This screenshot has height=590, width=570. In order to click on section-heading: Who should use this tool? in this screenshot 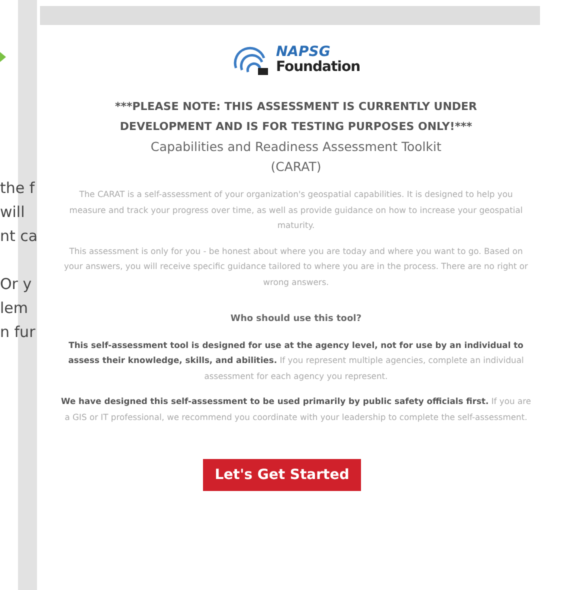, I will do `click(296, 319)`.